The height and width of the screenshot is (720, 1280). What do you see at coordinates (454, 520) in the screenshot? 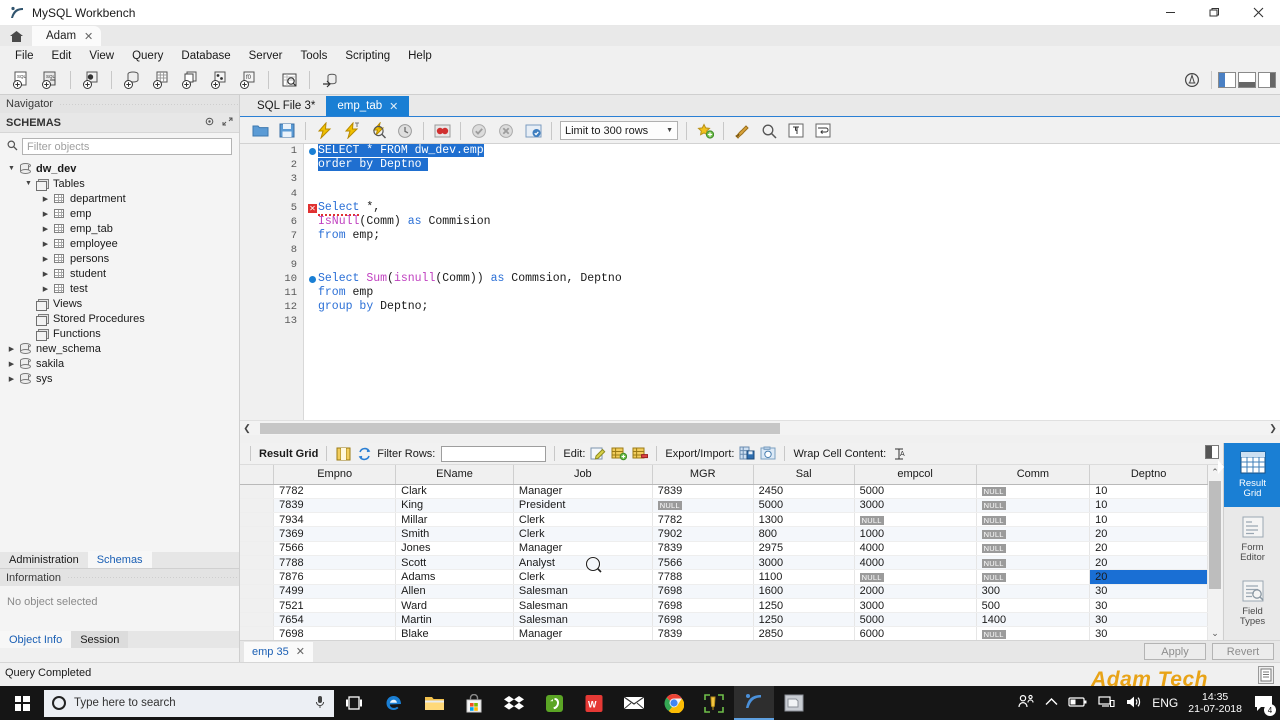
I see `grid-cell-ename: Millar` at bounding box center [454, 520].